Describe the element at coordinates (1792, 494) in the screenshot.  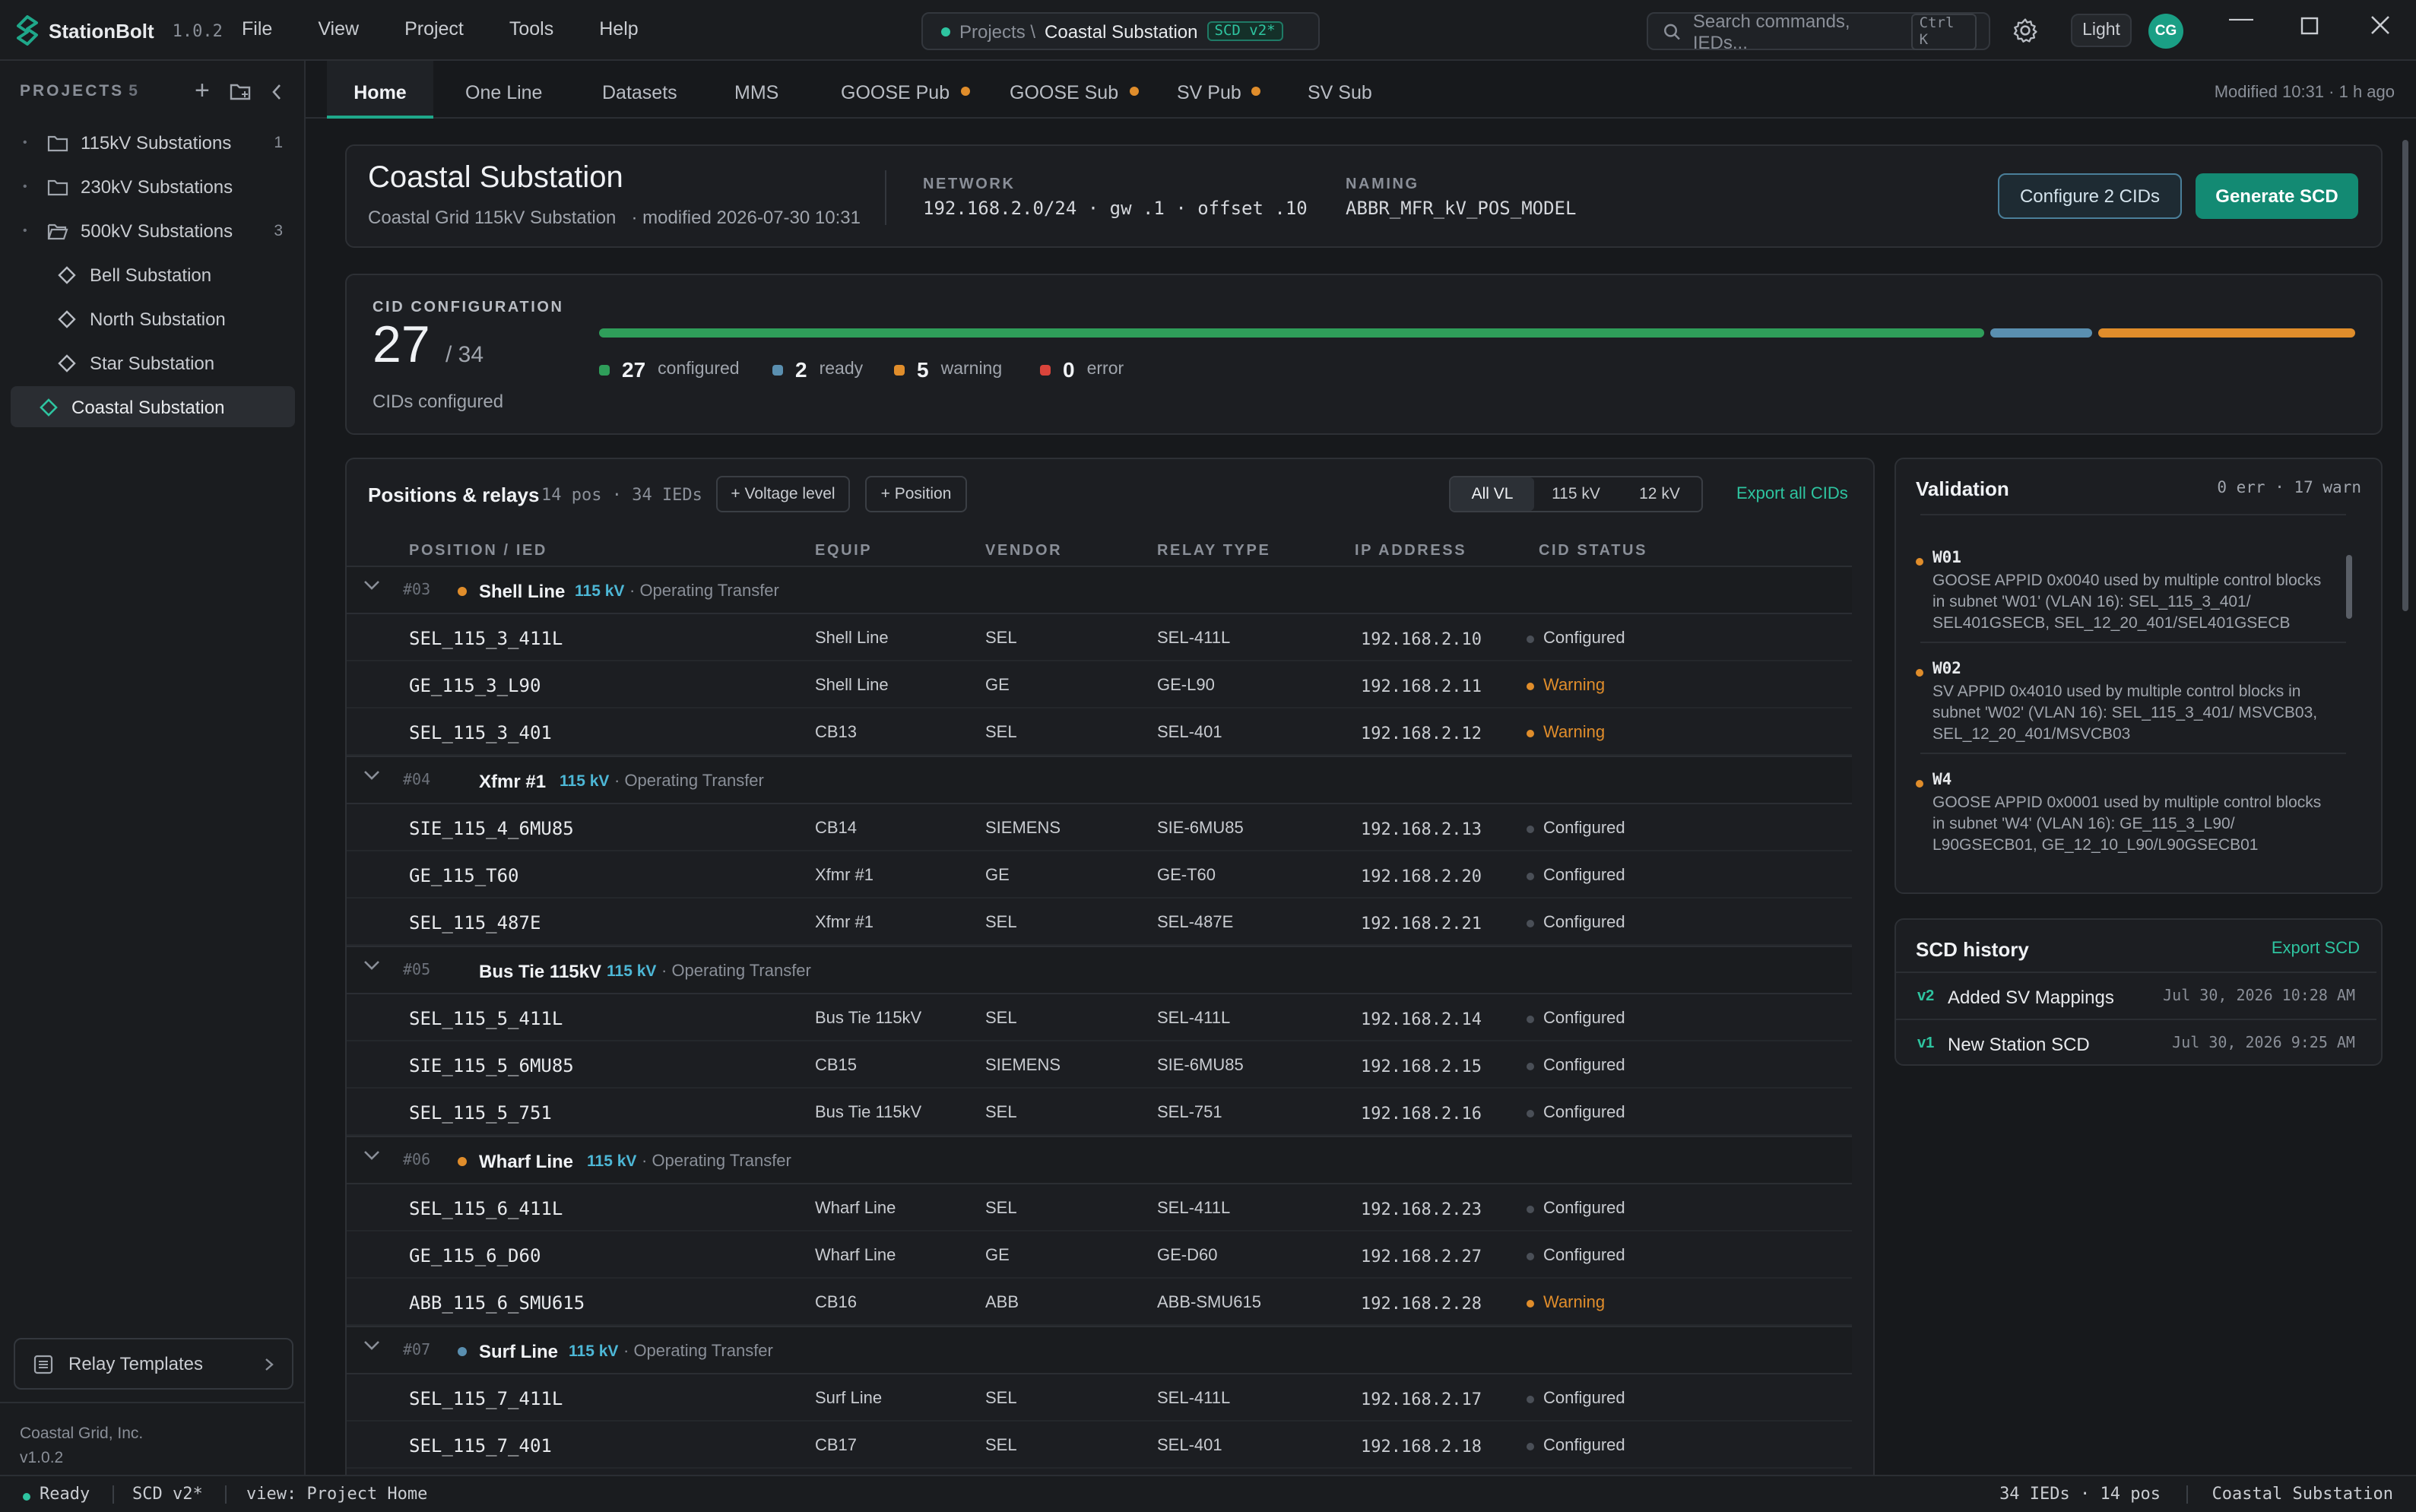
I see `export-all-cids-link: Export all CIDs` at that location.